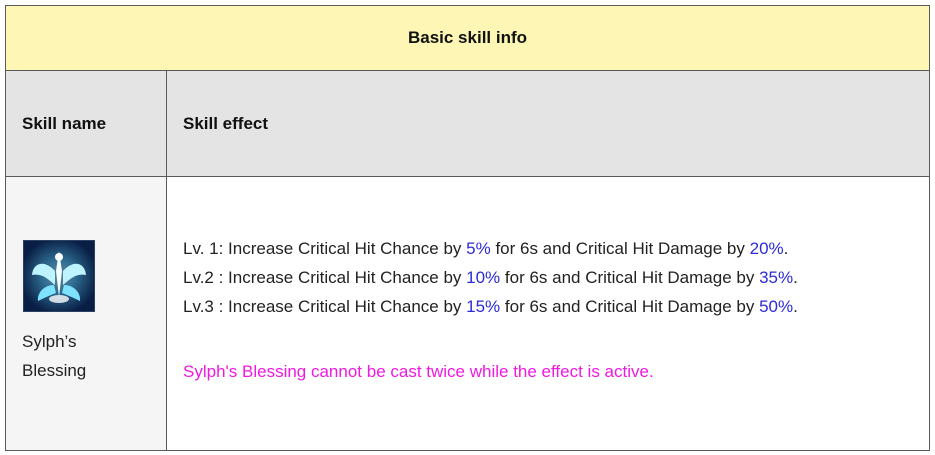 This screenshot has height=455, width=935. Describe the element at coordinates (226, 123) in the screenshot. I see `header-skill-effect: Skill effect` at that location.